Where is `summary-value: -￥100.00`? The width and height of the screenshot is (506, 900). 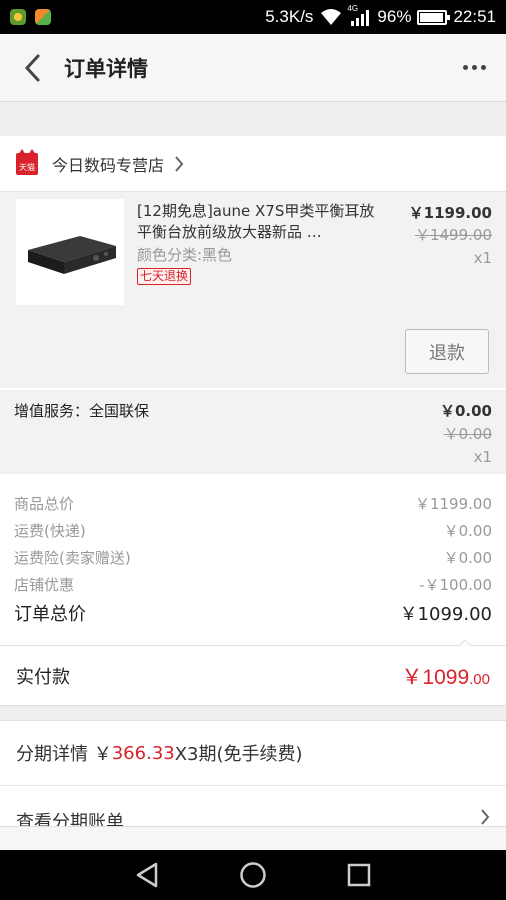
summary-value: -￥100.00 is located at coordinates (455, 585).